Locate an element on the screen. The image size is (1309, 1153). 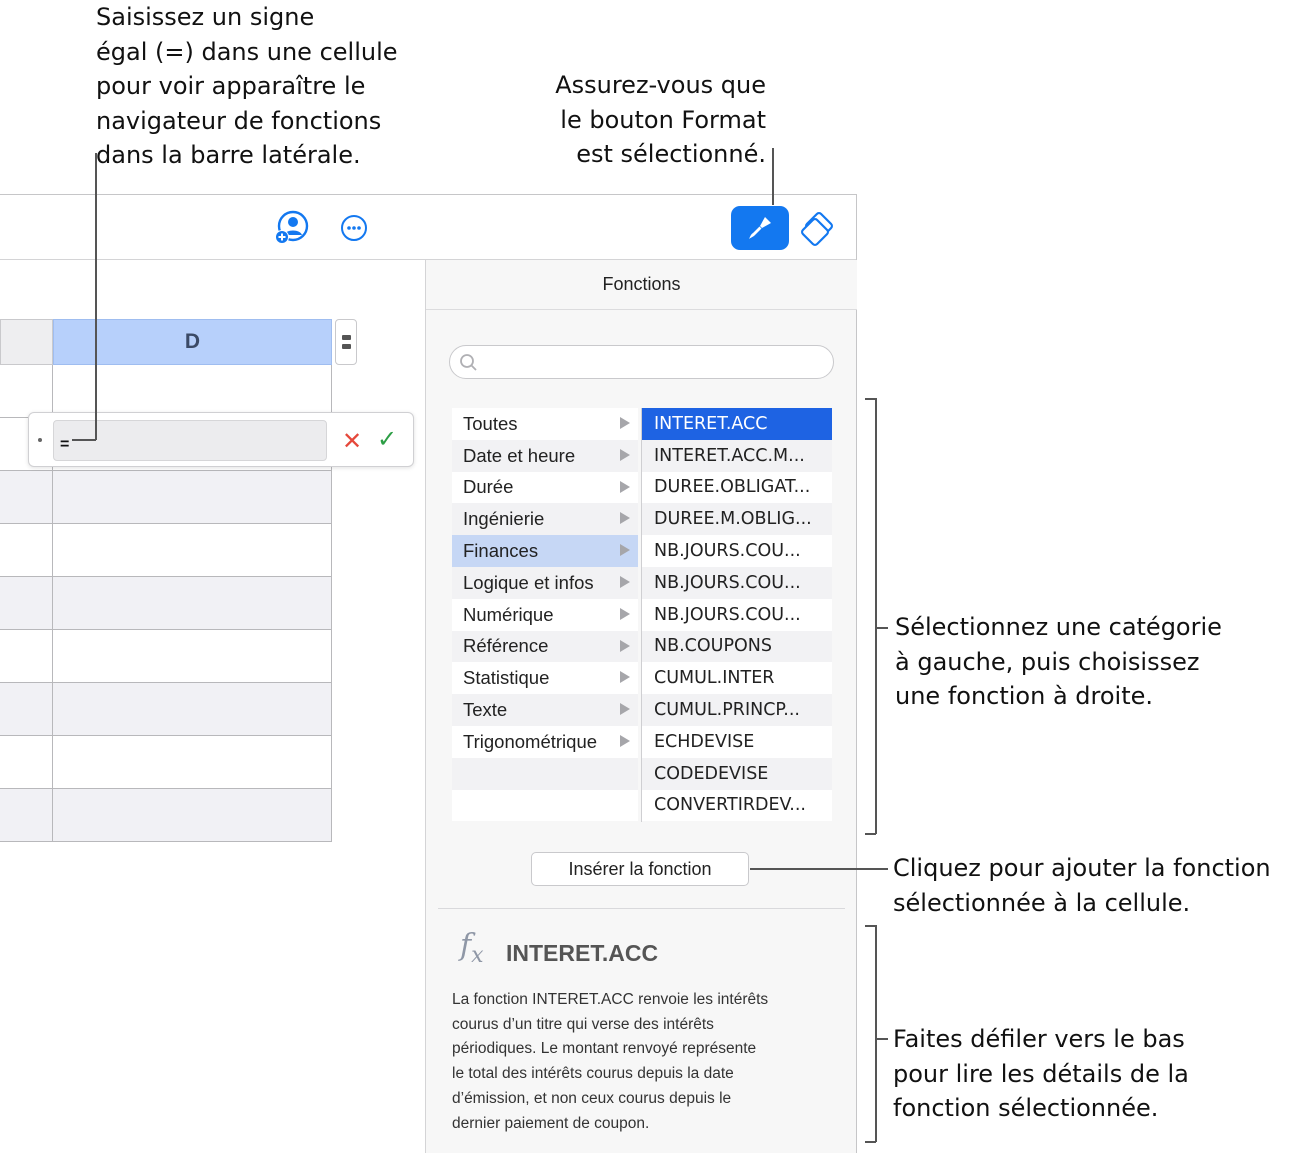
format-paintbrush-icon is located at coordinates (760, 228).